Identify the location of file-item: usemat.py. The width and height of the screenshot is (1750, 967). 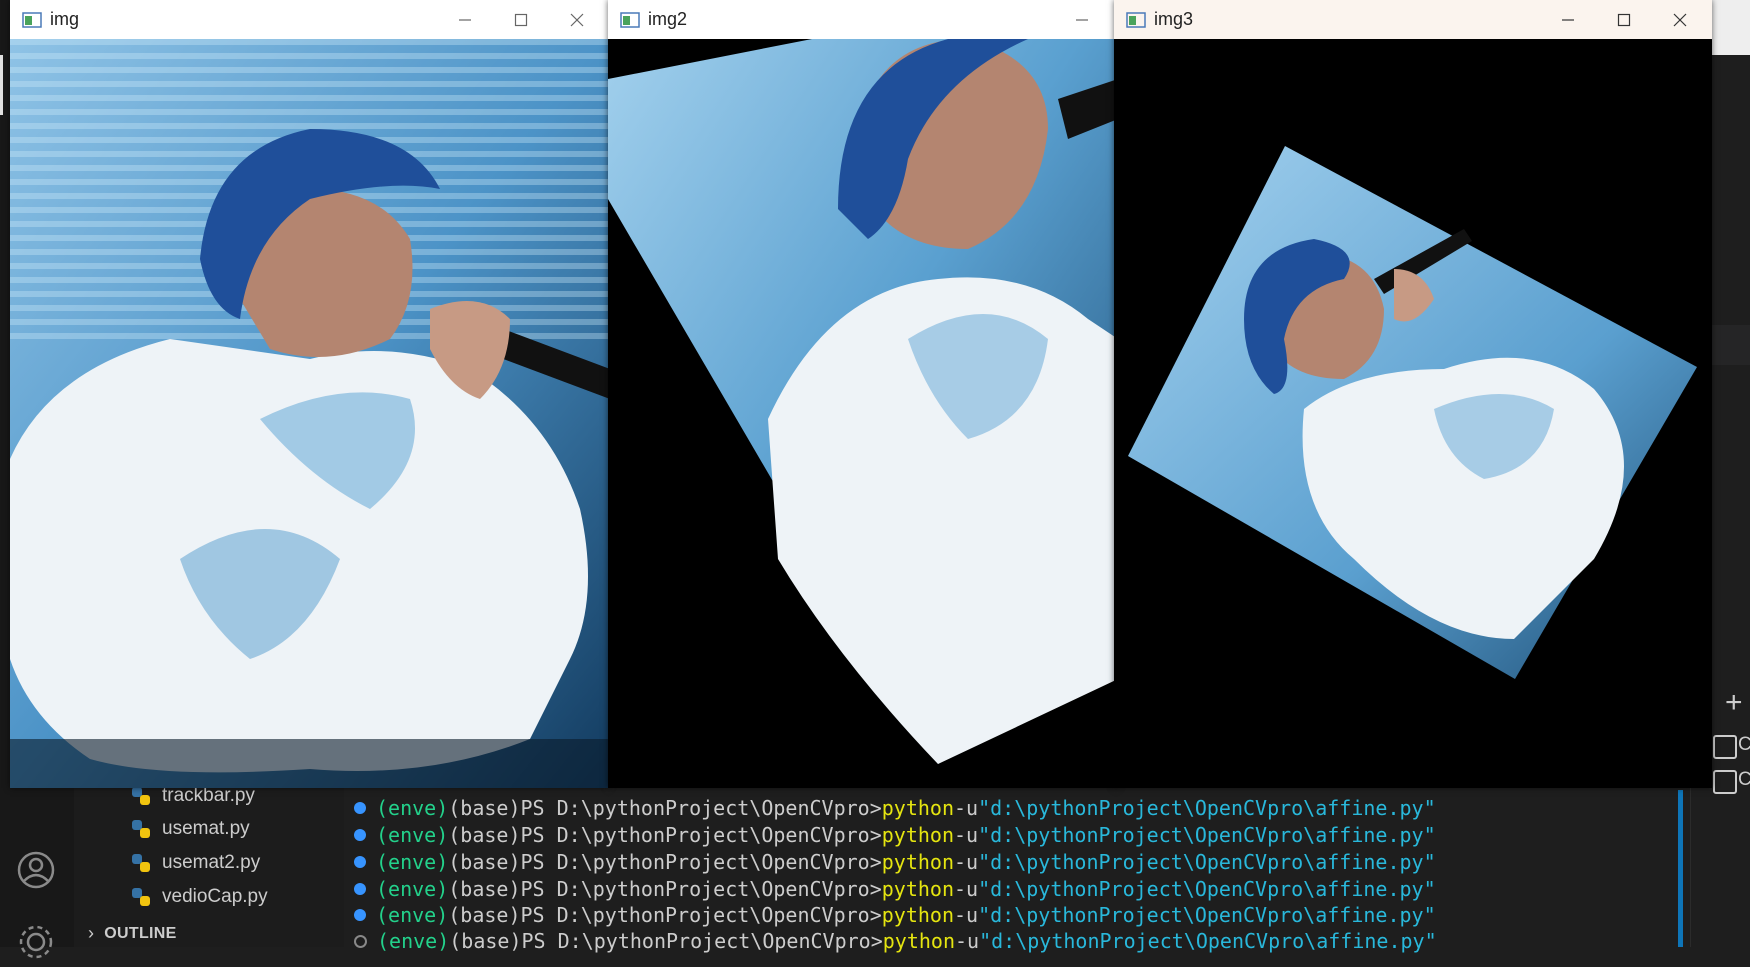
(190, 829).